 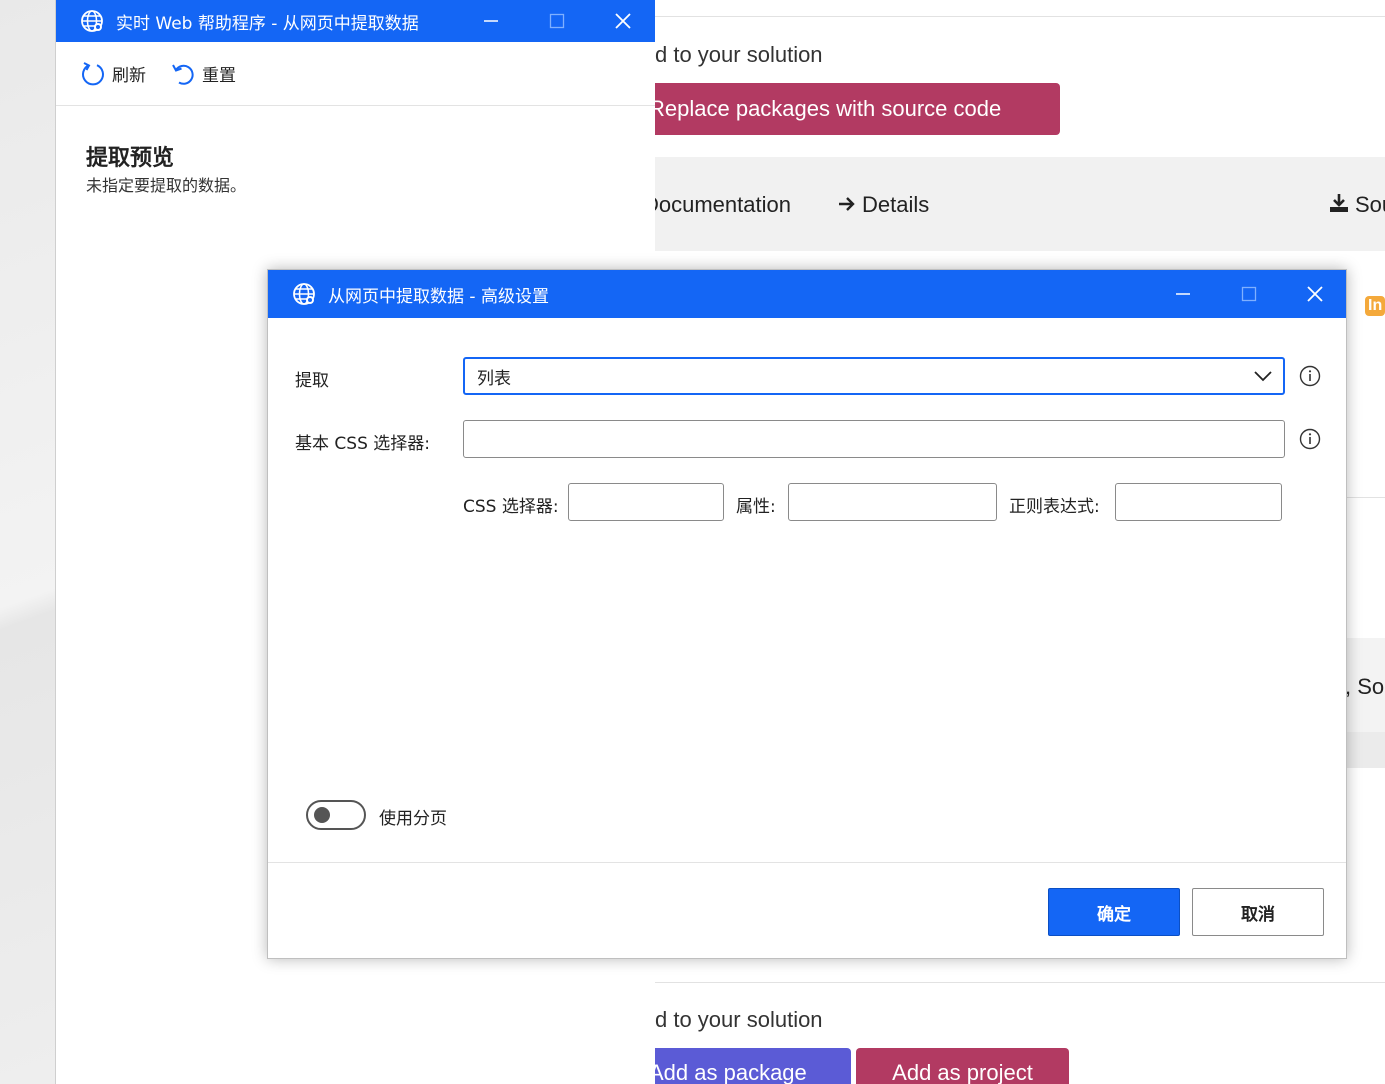 What do you see at coordinates (219, 76) in the screenshot?
I see `reset-label: 重置` at bounding box center [219, 76].